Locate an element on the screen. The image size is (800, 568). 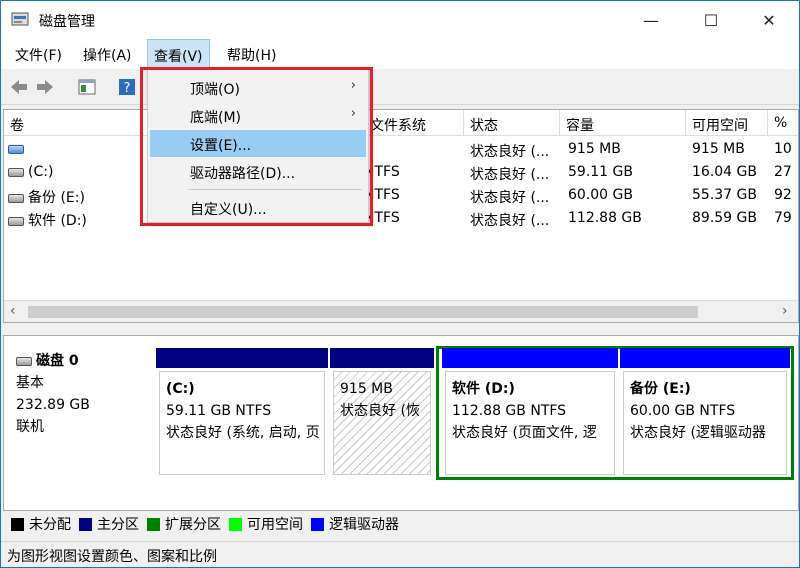
close-icon: ✕ is located at coordinates (769, 20).